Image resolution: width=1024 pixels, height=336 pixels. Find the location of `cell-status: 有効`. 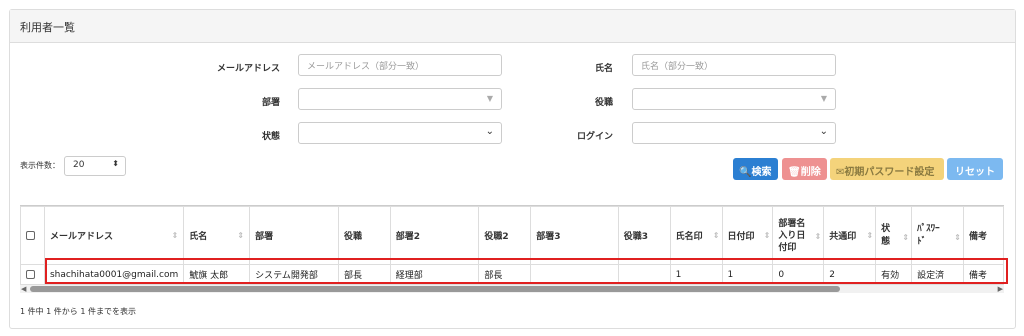

cell-status: 有効 is located at coordinates (894, 274).